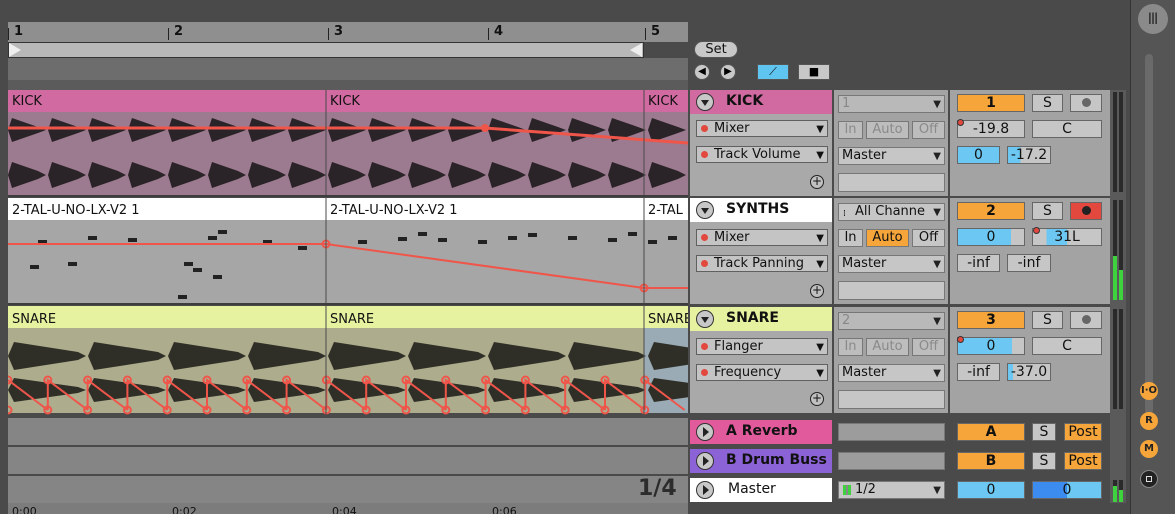 The image size is (1175, 514). Describe the element at coordinates (1149, 449) in the screenshot. I see `mixer-toggle: M` at that location.